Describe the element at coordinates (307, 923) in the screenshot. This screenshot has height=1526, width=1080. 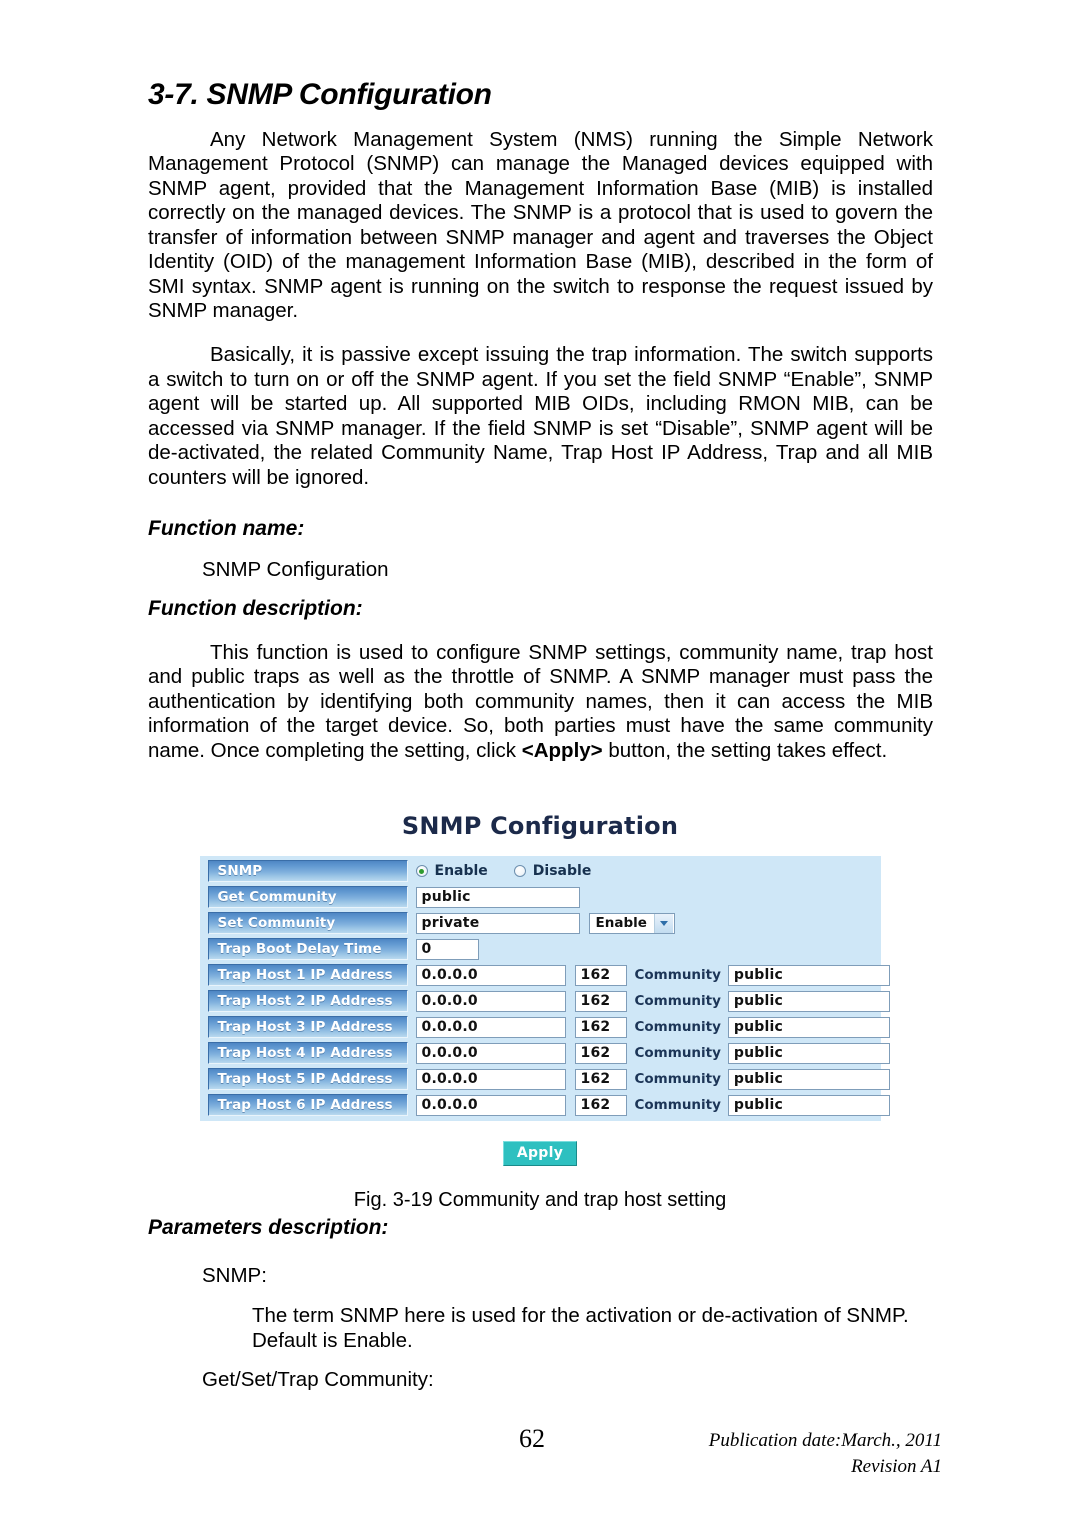
I see `label-set-community: Set Community` at that location.